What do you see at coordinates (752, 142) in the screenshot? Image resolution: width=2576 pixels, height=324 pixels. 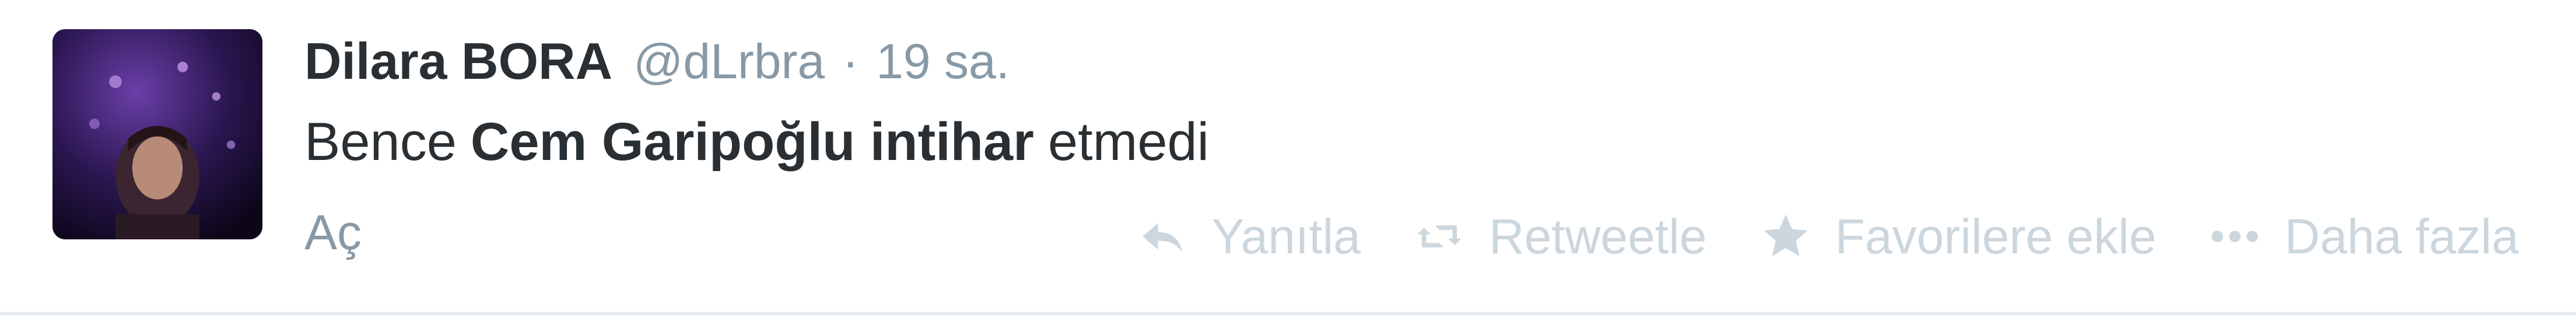 I see `tweet-text-highlight: Cem Garipoğlu intihar` at bounding box center [752, 142].